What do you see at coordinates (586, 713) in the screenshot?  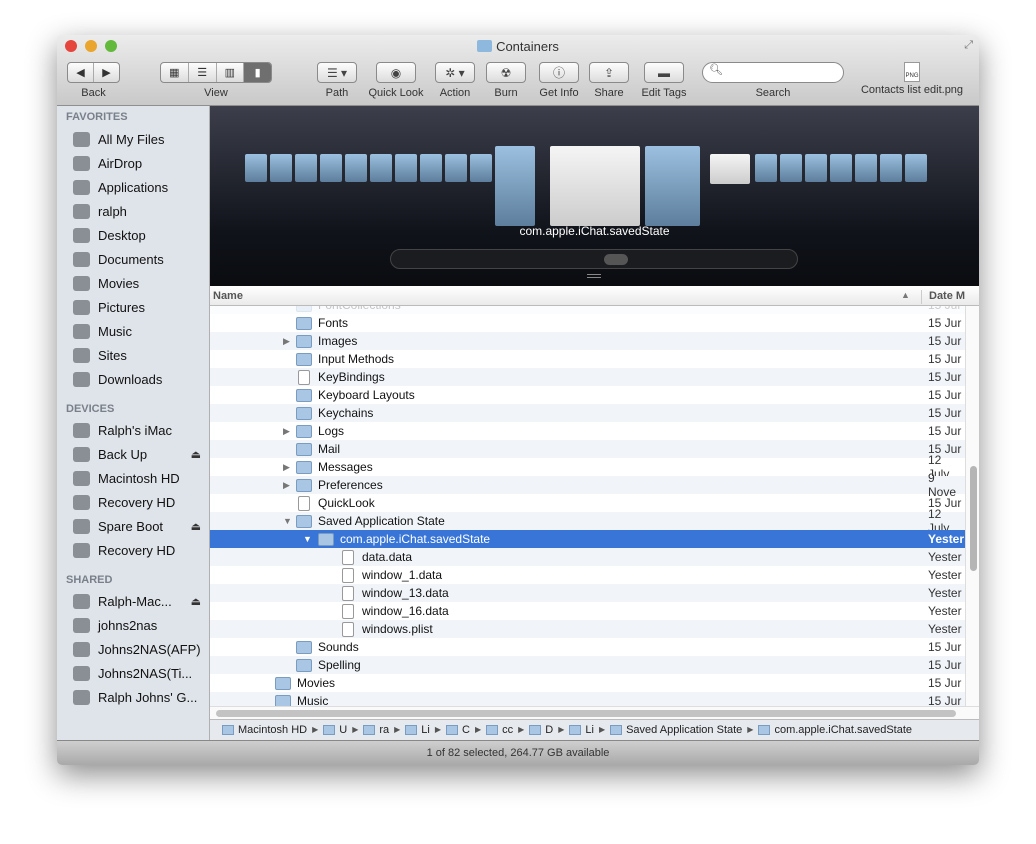 I see `hscroll-thumb` at bounding box center [586, 713].